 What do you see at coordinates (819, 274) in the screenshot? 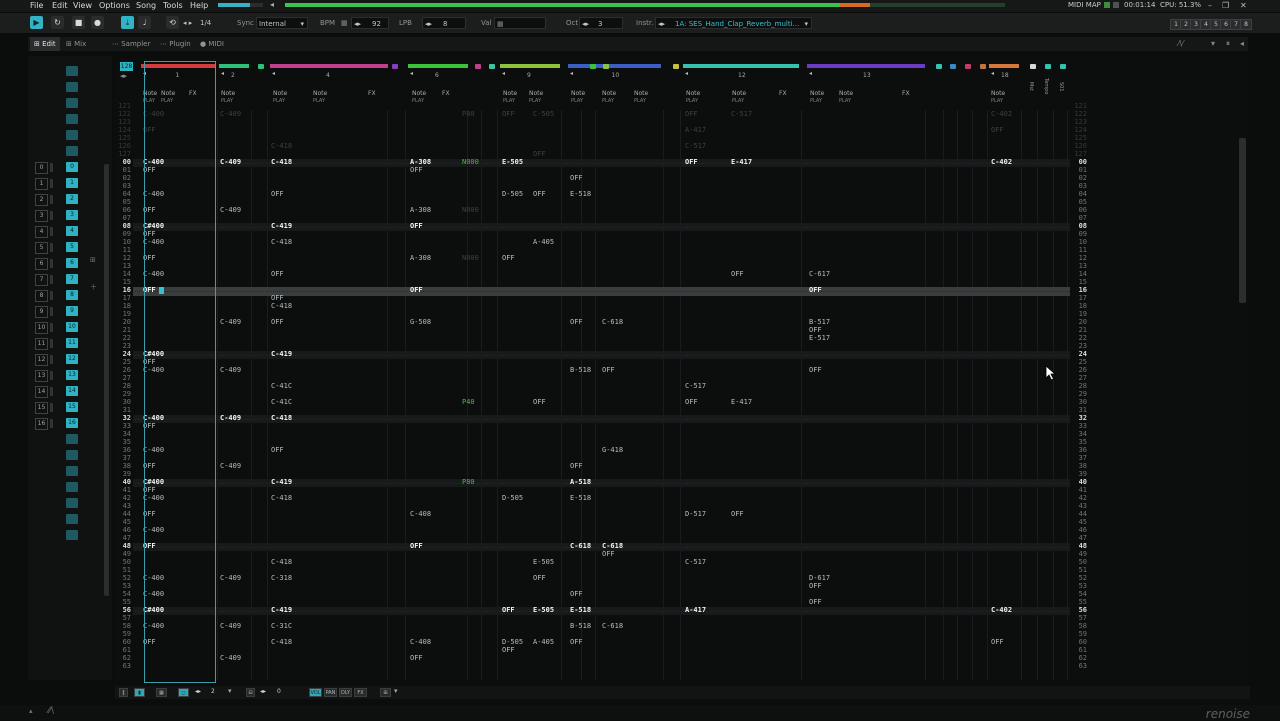
I see `note-cell: C-617` at bounding box center [819, 274].